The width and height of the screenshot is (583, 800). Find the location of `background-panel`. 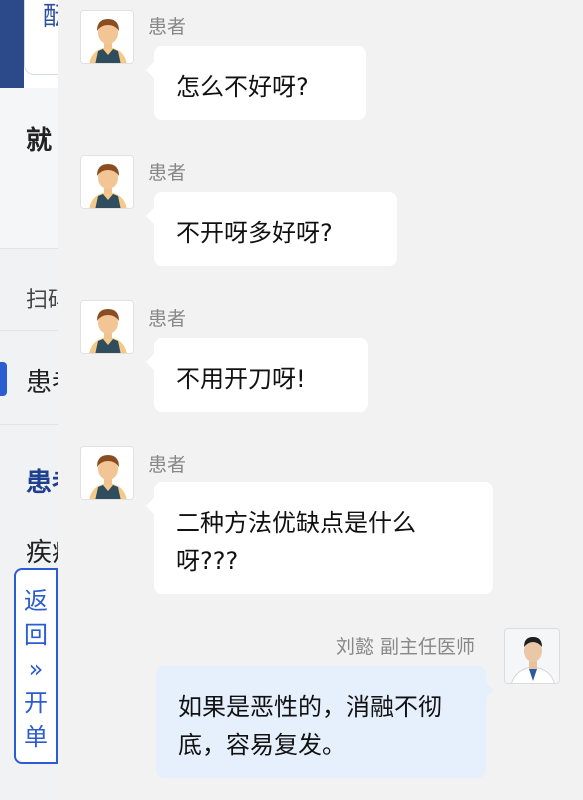

background-panel is located at coordinates (30, 168).